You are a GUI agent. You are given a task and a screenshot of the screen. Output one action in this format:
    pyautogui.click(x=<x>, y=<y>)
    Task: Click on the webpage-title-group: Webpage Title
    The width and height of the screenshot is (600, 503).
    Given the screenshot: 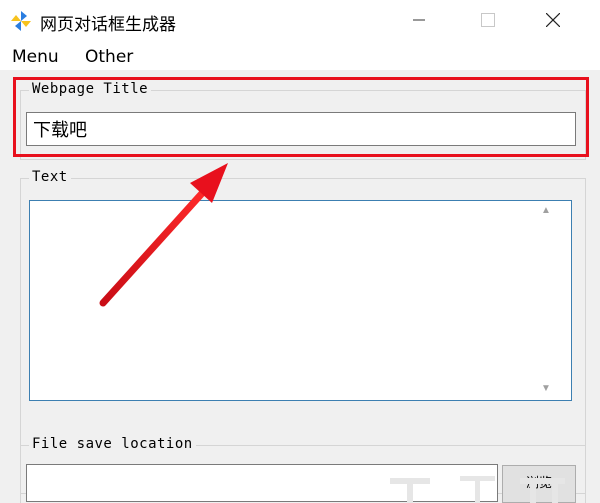 What is the action you would take?
    pyautogui.click(x=303, y=120)
    